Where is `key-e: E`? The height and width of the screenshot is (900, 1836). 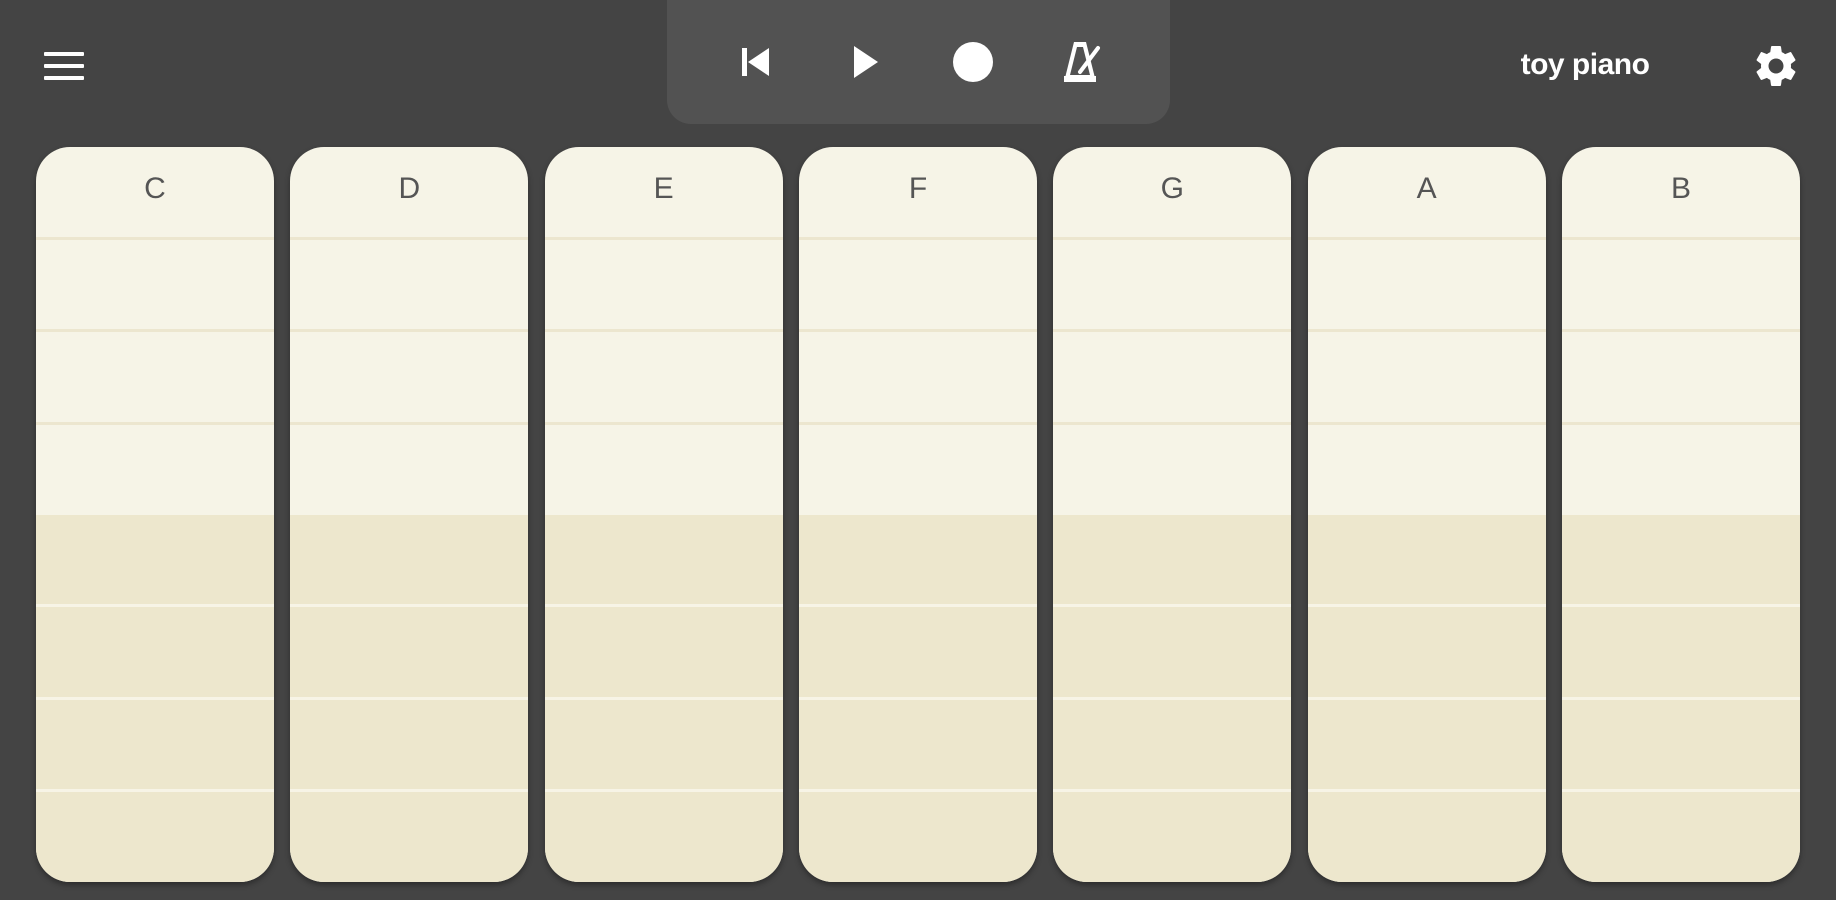
key-e: E is located at coordinates (663, 514).